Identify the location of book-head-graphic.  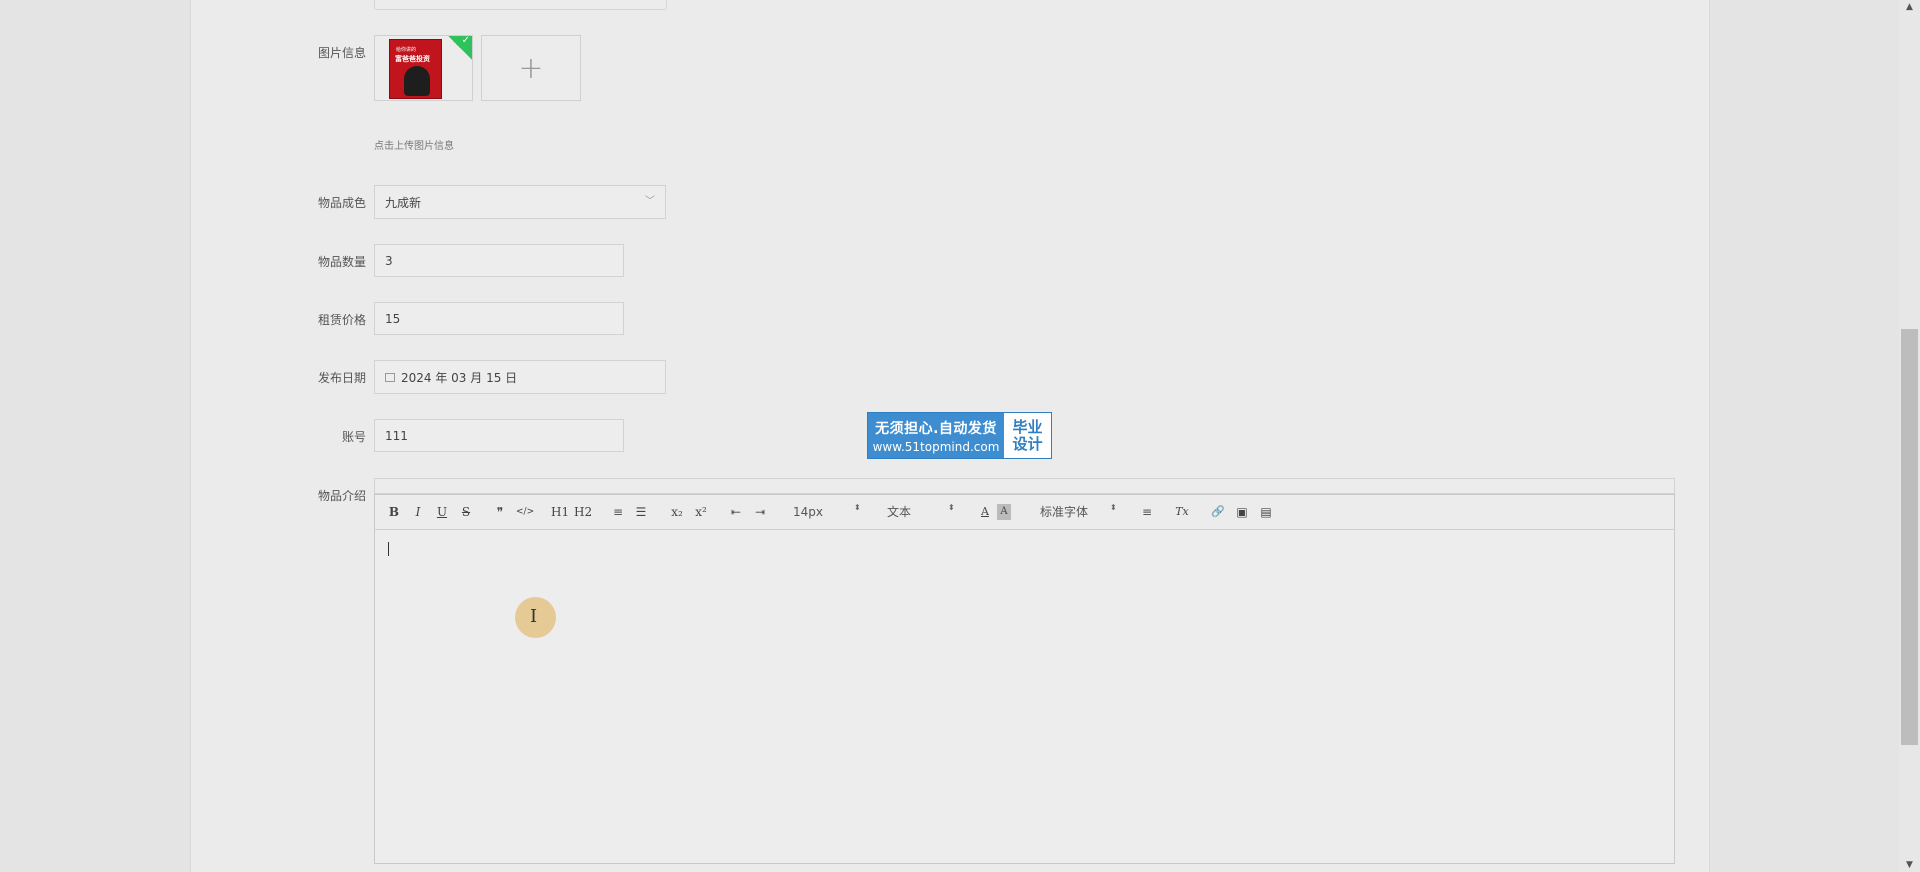
(417, 81).